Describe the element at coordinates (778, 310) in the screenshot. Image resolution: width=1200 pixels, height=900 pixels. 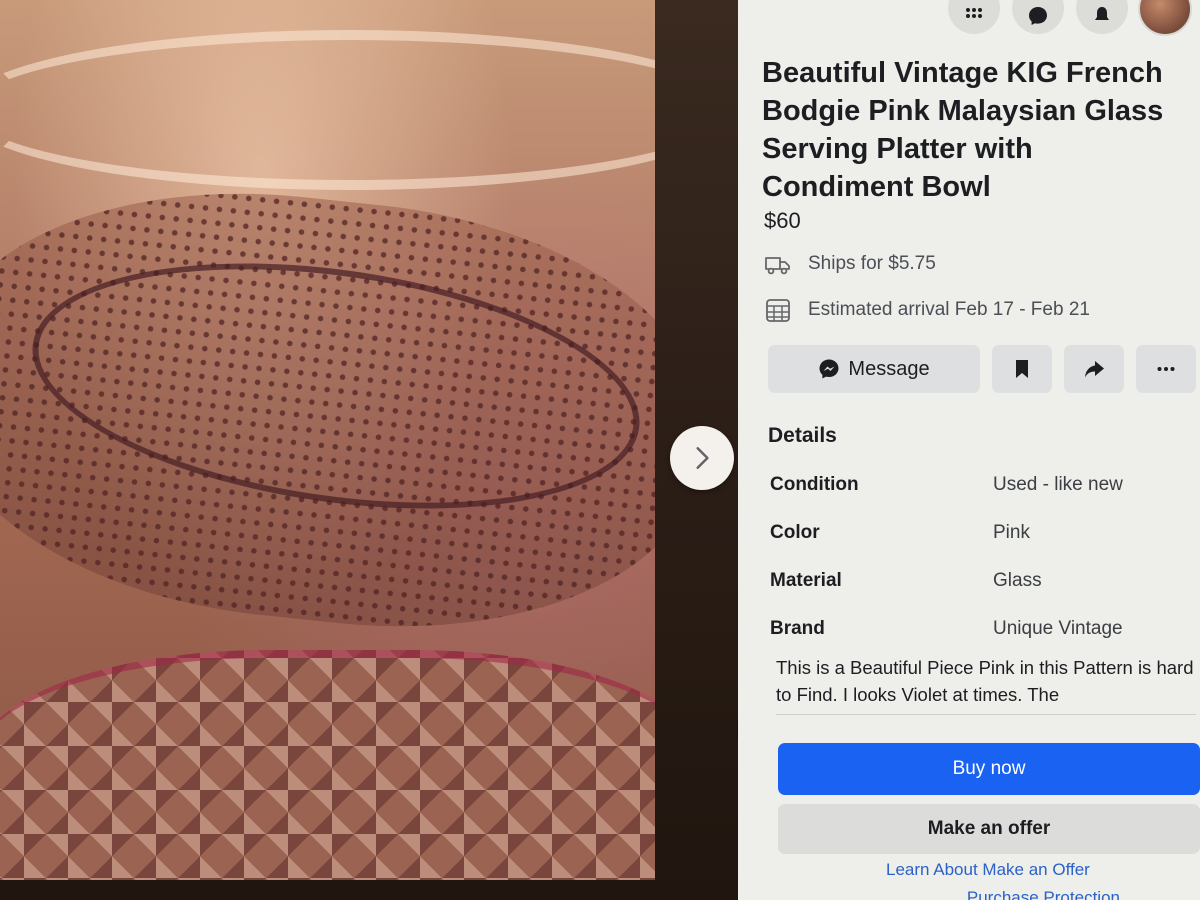
I see `calendar-icon` at that location.